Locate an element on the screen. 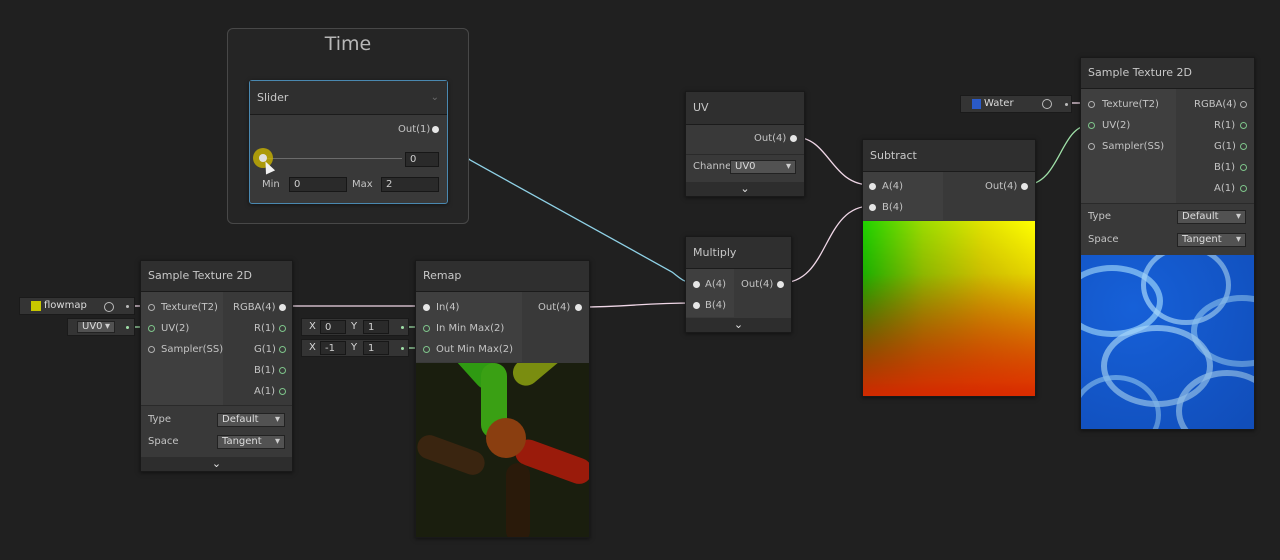 The image size is (1280, 560). sample-left-header: Sample Texture 2D is located at coordinates (216, 276).